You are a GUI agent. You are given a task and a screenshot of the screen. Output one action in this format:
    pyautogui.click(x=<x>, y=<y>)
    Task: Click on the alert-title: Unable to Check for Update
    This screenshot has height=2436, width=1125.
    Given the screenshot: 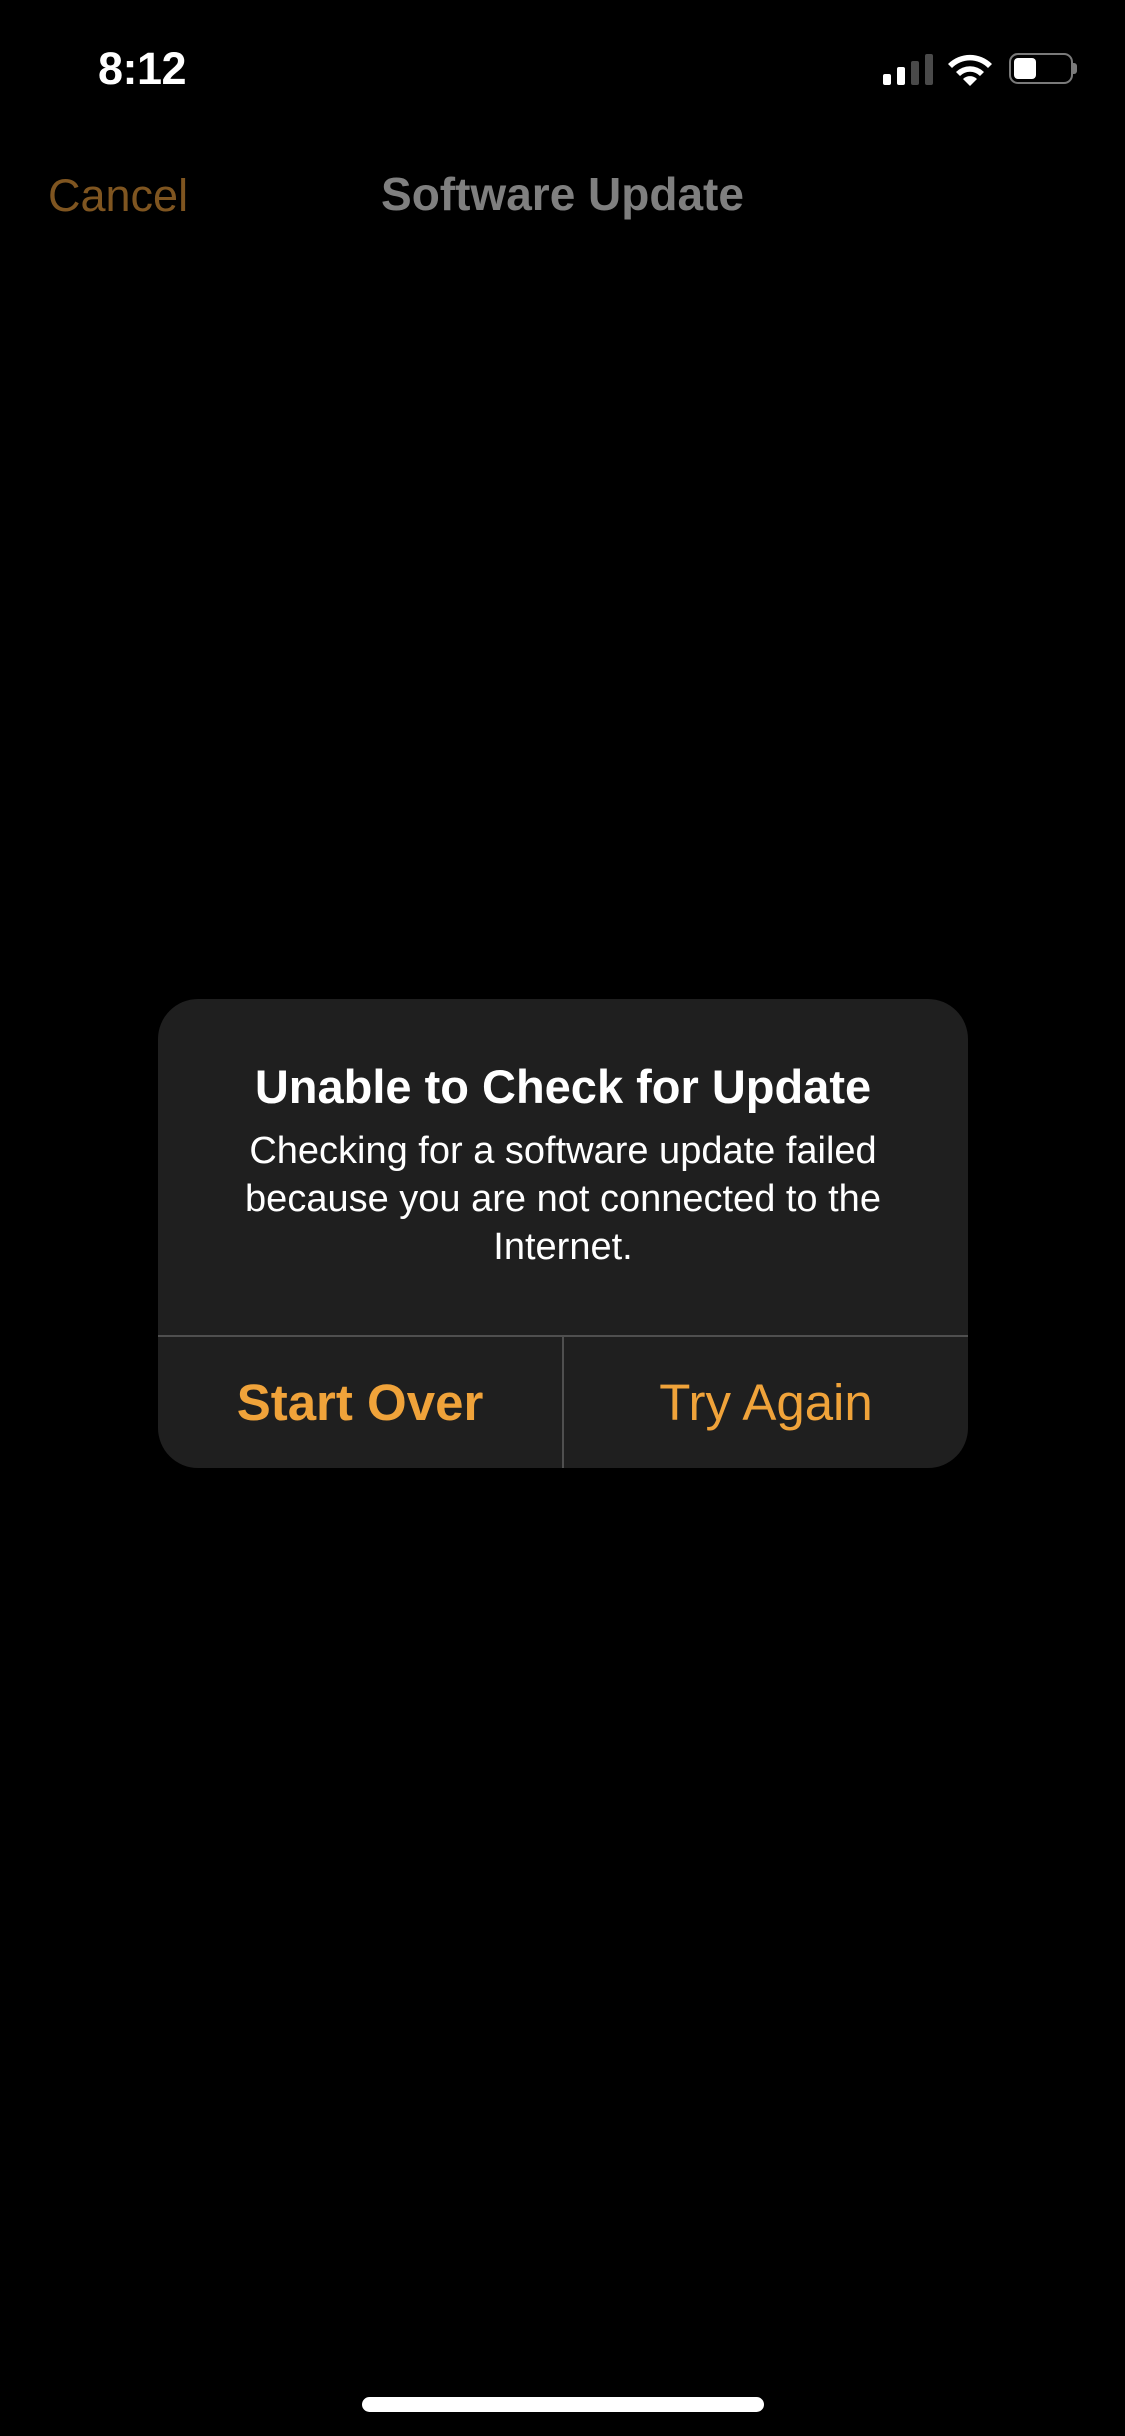 What is the action you would take?
    pyautogui.click(x=563, y=1086)
    